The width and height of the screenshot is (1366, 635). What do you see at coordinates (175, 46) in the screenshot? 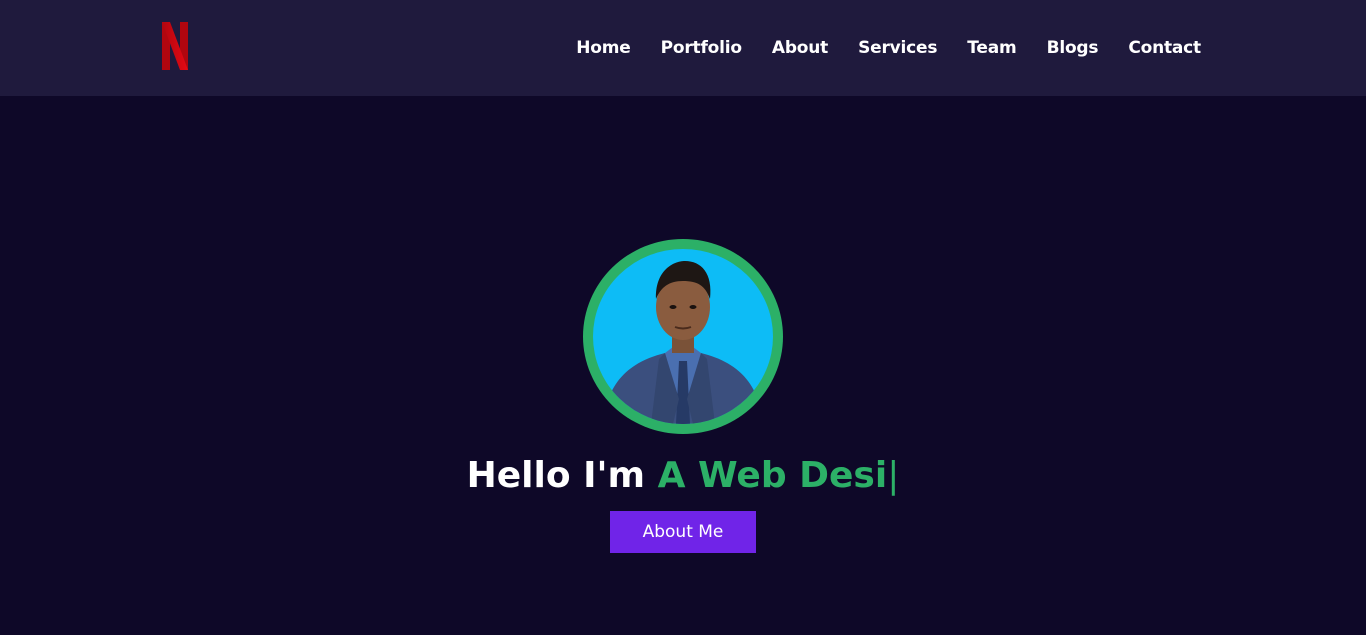
I see `netflix-logo-icon` at bounding box center [175, 46].